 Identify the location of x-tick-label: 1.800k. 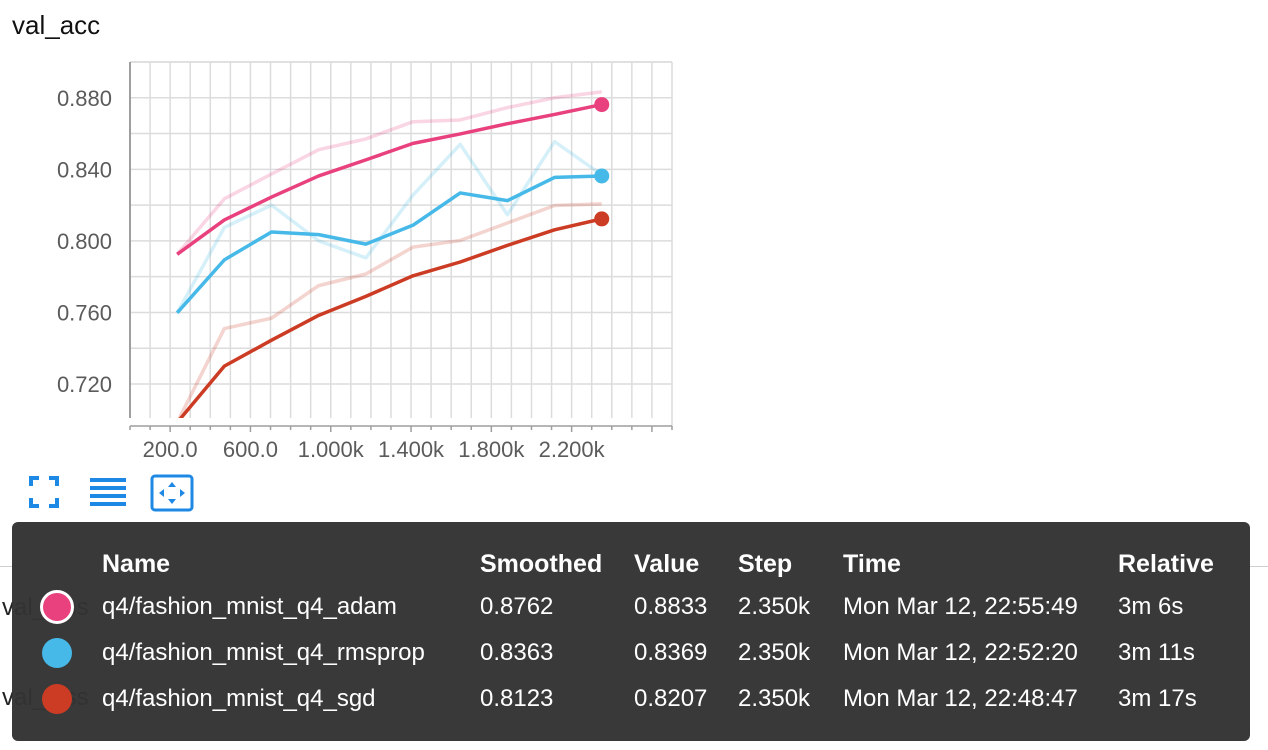
(491, 449).